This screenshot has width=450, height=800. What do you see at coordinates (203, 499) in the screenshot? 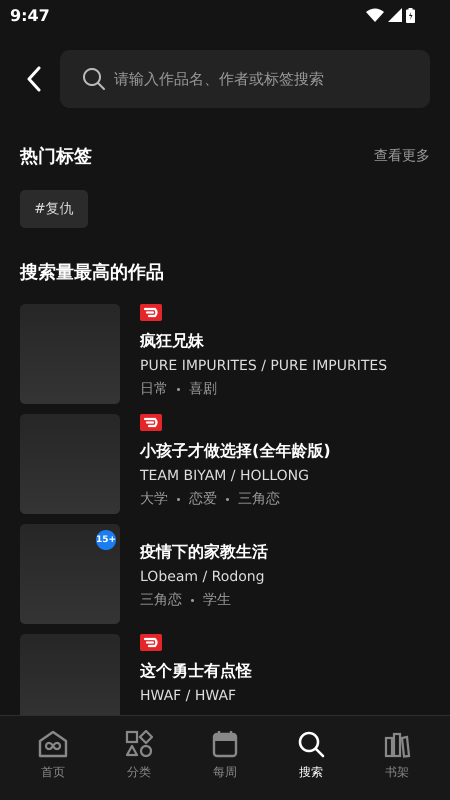
I see `genre-label: 恋爱` at bounding box center [203, 499].